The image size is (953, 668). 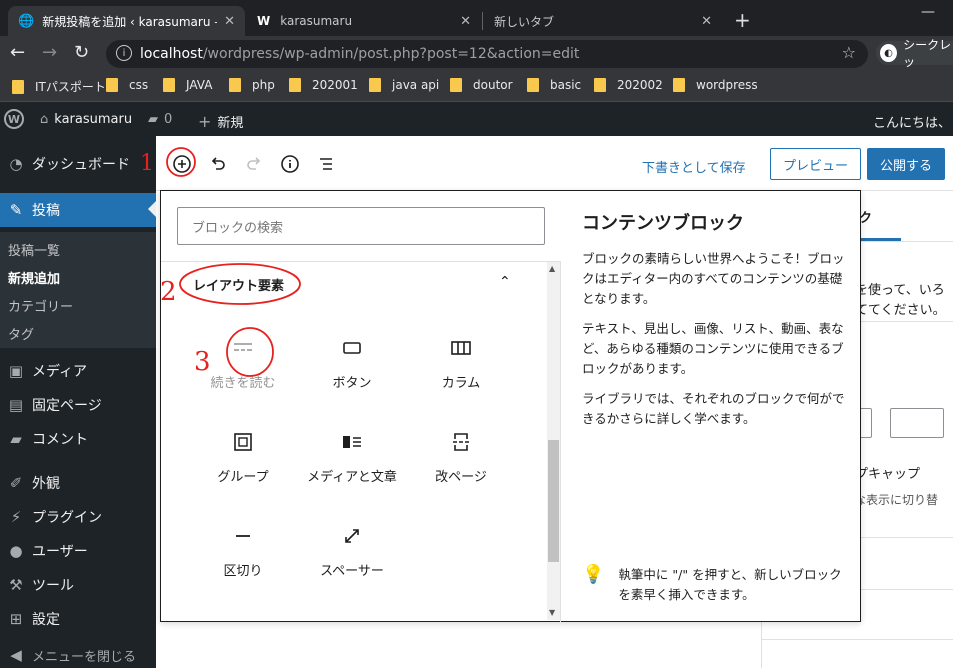 I want to click on bookmark-star-icon: ☆, so click(x=849, y=52).